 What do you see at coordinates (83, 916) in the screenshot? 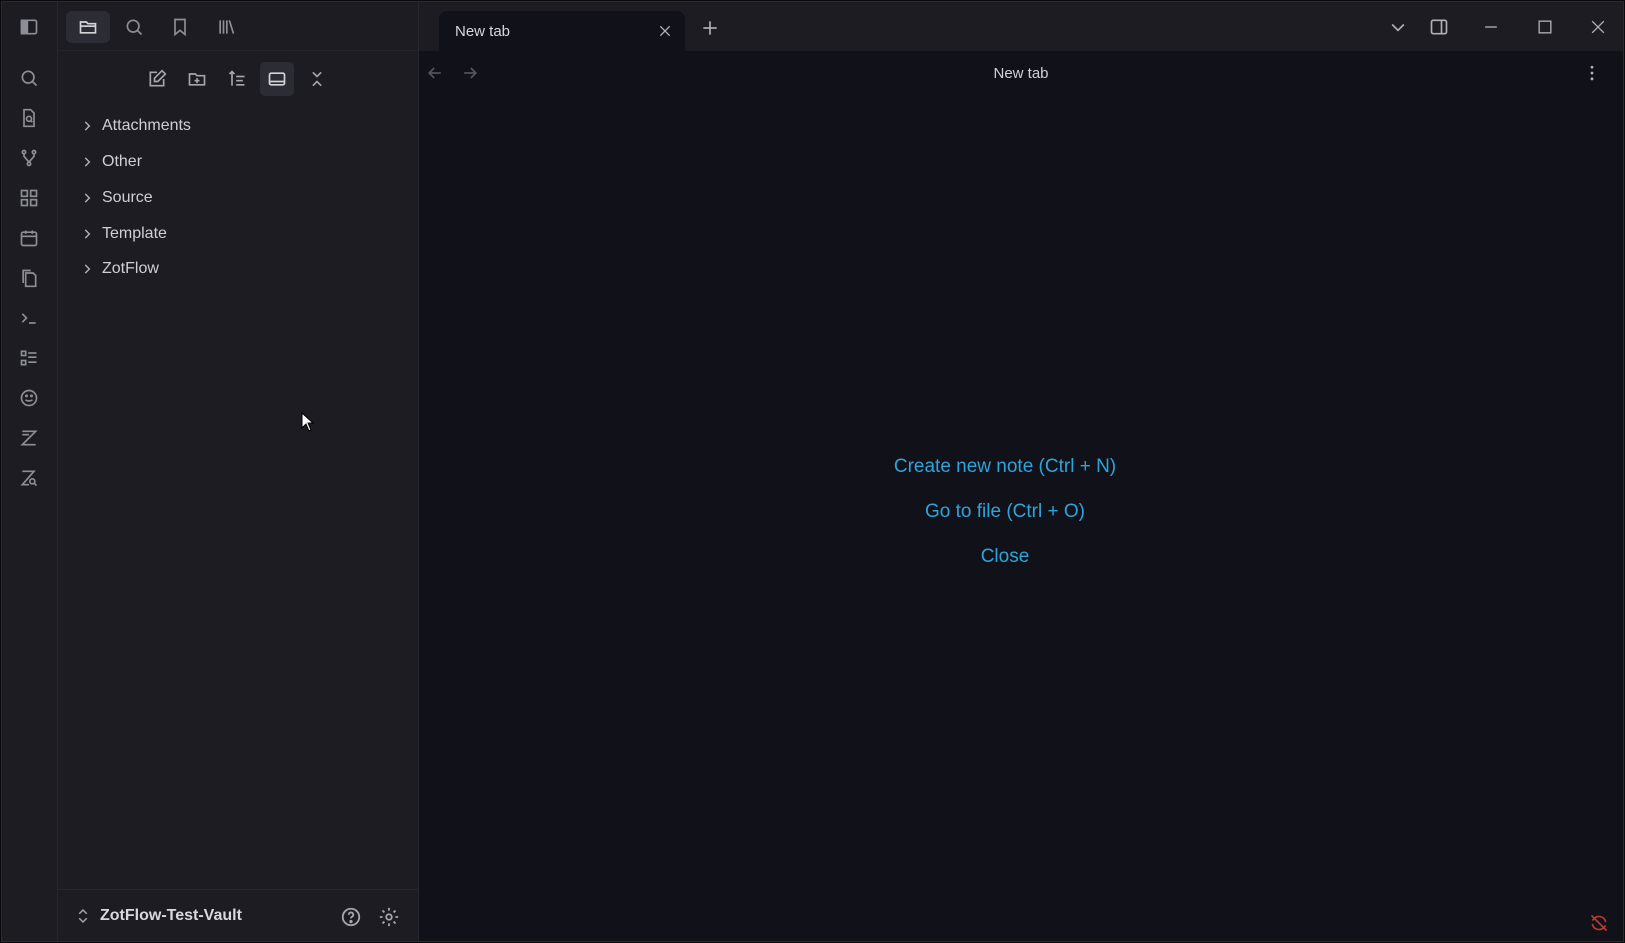
I see `chevrons-up-down-icon` at bounding box center [83, 916].